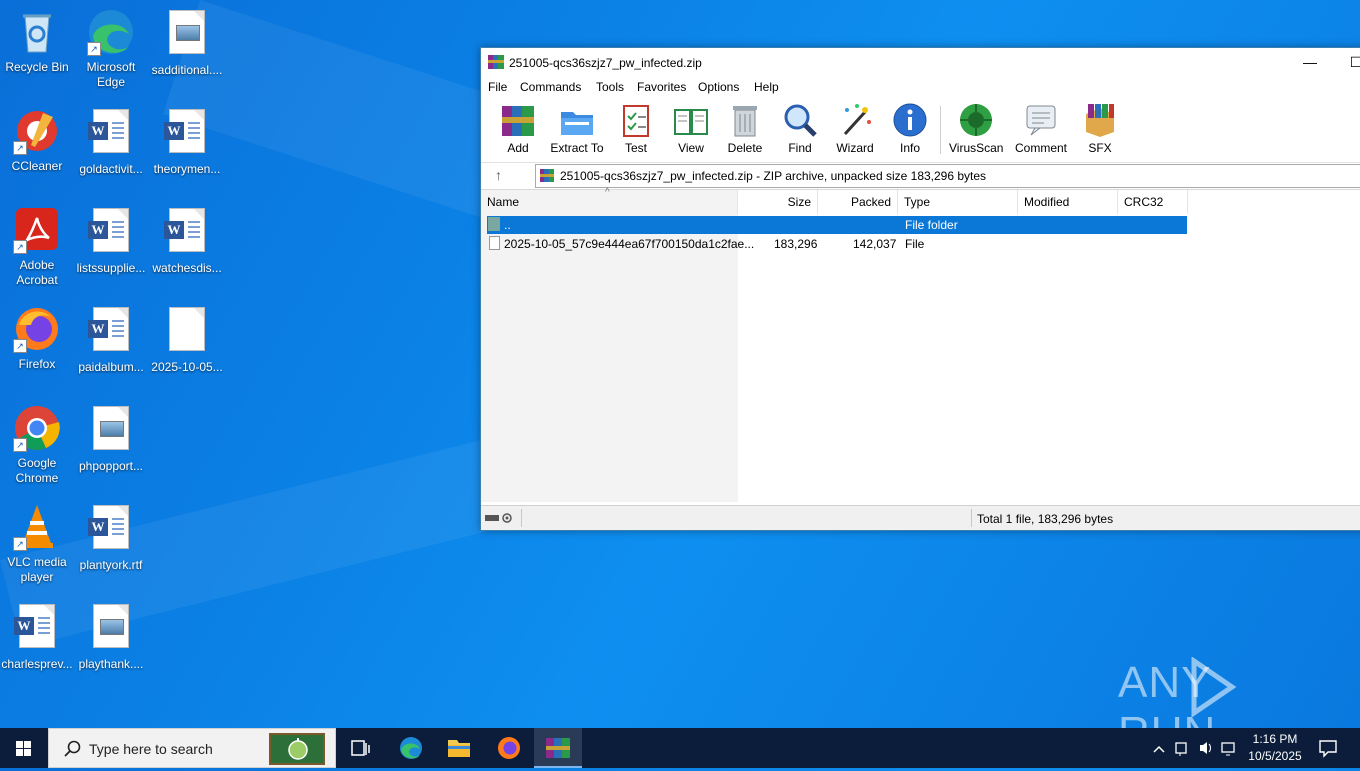 The width and height of the screenshot is (1360, 771). What do you see at coordinates (778, 202) in the screenshot?
I see `column-header-size: Size` at bounding box center [778, 202].